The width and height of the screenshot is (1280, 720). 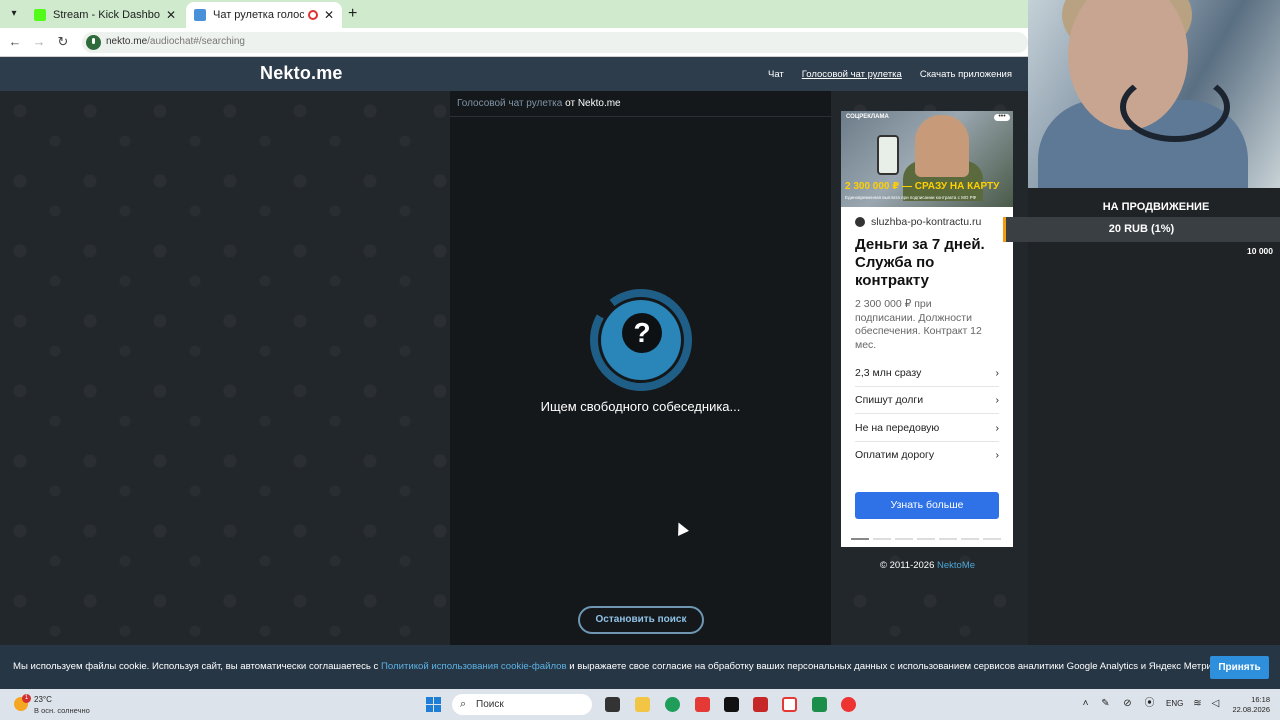 What do you see at coordinates (927, 400) in the screenshot?
I see `ad-link-item: Спишут долги ›` at bounding box center [927, 400].